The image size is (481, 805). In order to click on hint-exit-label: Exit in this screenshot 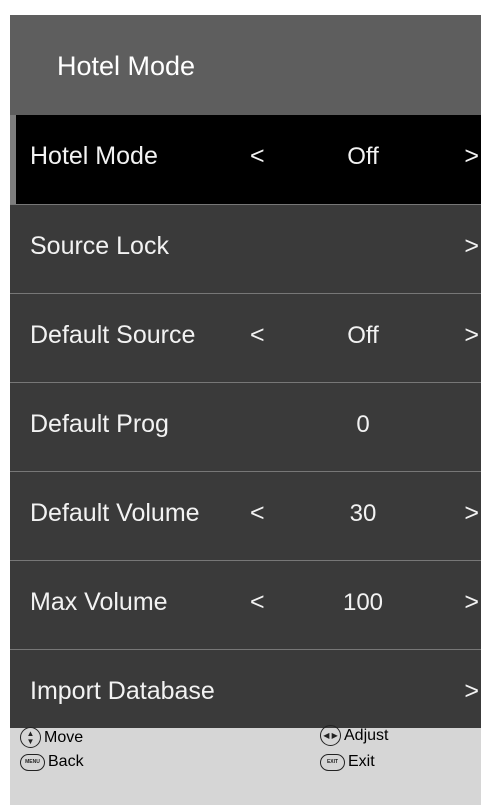, I will do `click(361, 761)`.